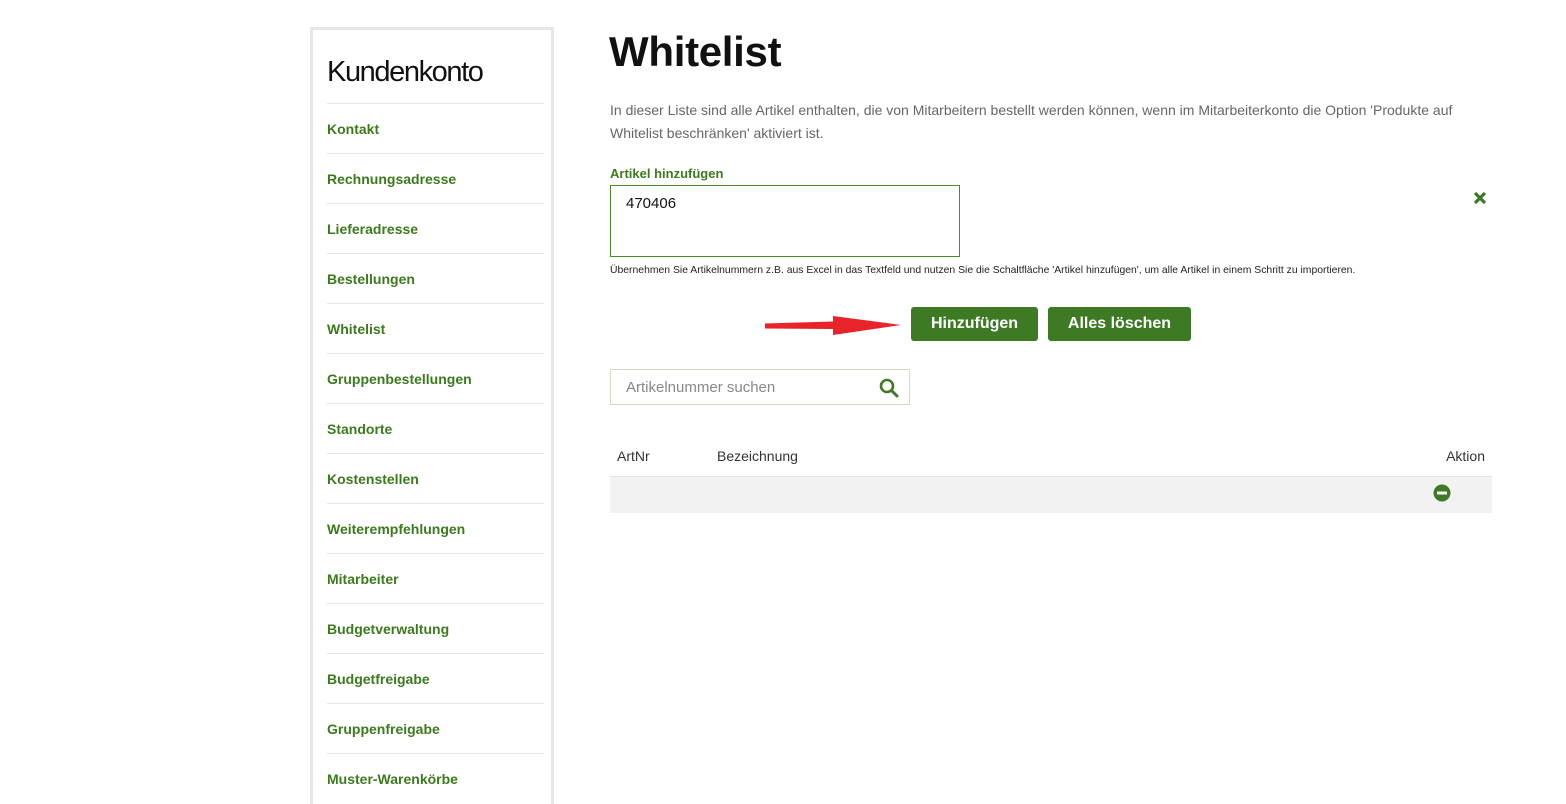 The width and height of the screenshot is (1566, 804). Describe the element at coordinates (372, 228) in the screenshot. I see `sidebar-link-lieferadresse: Lieferadresse` at that location.